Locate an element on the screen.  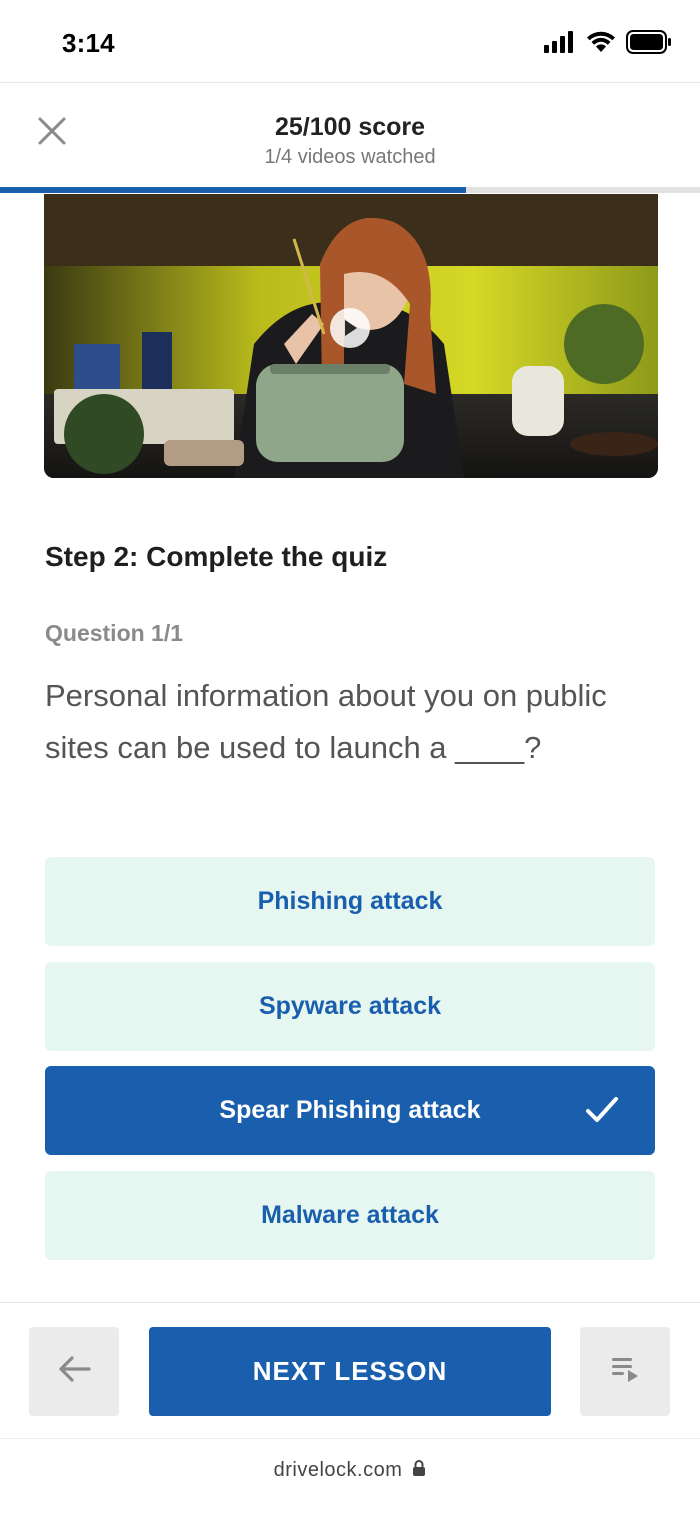
answer-option: Malware attack is located at coordinates (350, 1215).